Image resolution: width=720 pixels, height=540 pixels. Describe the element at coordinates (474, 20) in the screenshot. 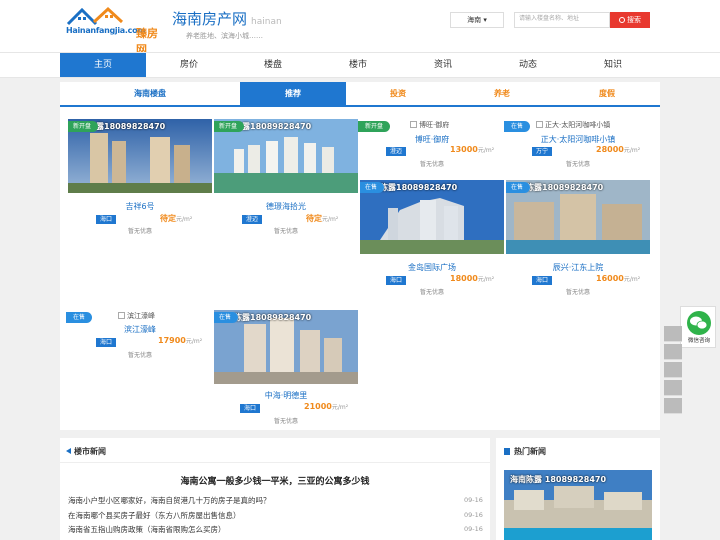

I see `city-select-value: 海南` at that location.